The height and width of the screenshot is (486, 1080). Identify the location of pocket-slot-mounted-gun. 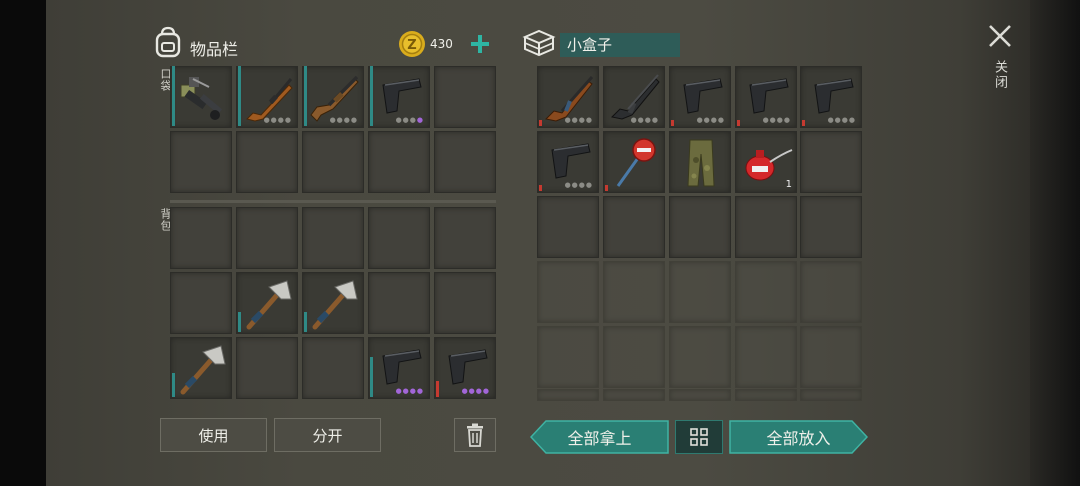
(201, 97).